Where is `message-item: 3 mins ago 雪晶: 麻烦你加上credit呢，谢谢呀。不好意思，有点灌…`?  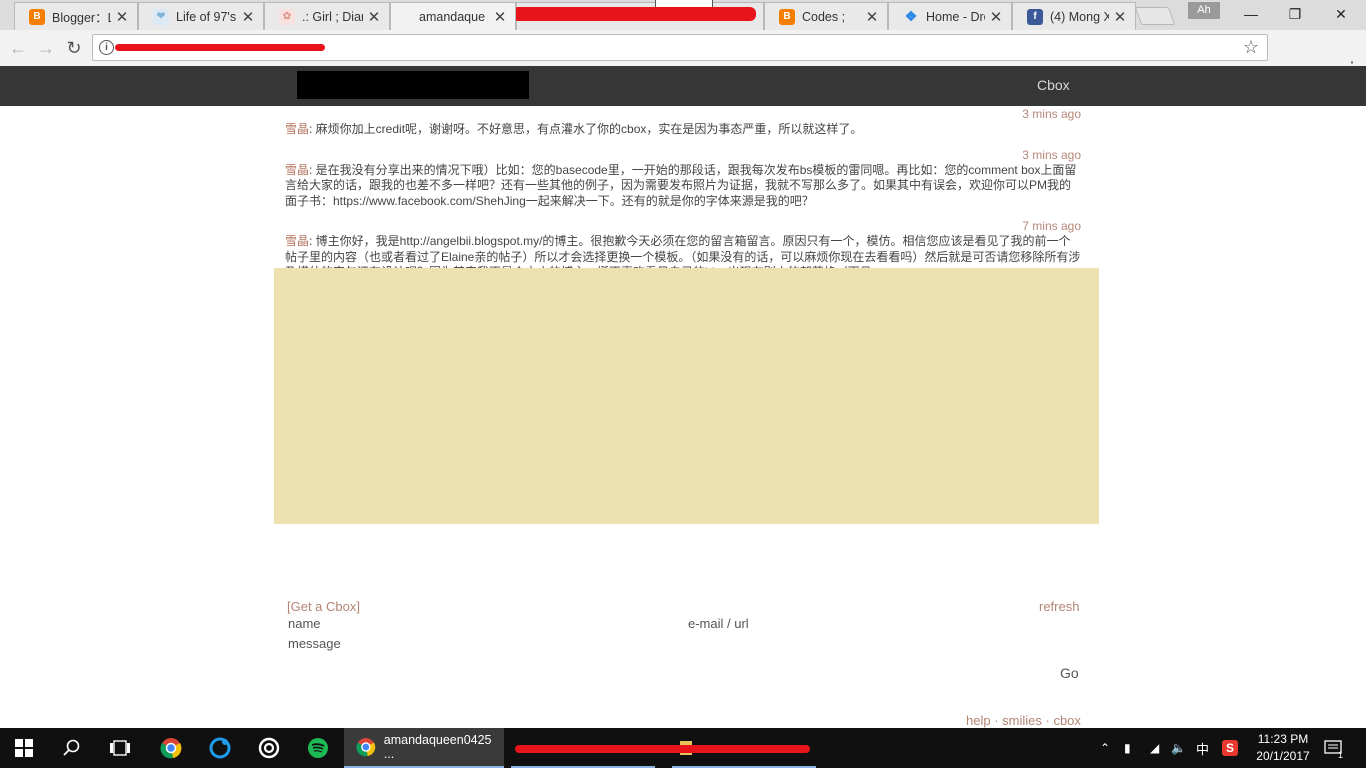
message-item: 3 mins ago 雪晶: 麻烦你加上credit呢，谢谢呀。不好意思，有点灌… is located at coordinates (683, 122).